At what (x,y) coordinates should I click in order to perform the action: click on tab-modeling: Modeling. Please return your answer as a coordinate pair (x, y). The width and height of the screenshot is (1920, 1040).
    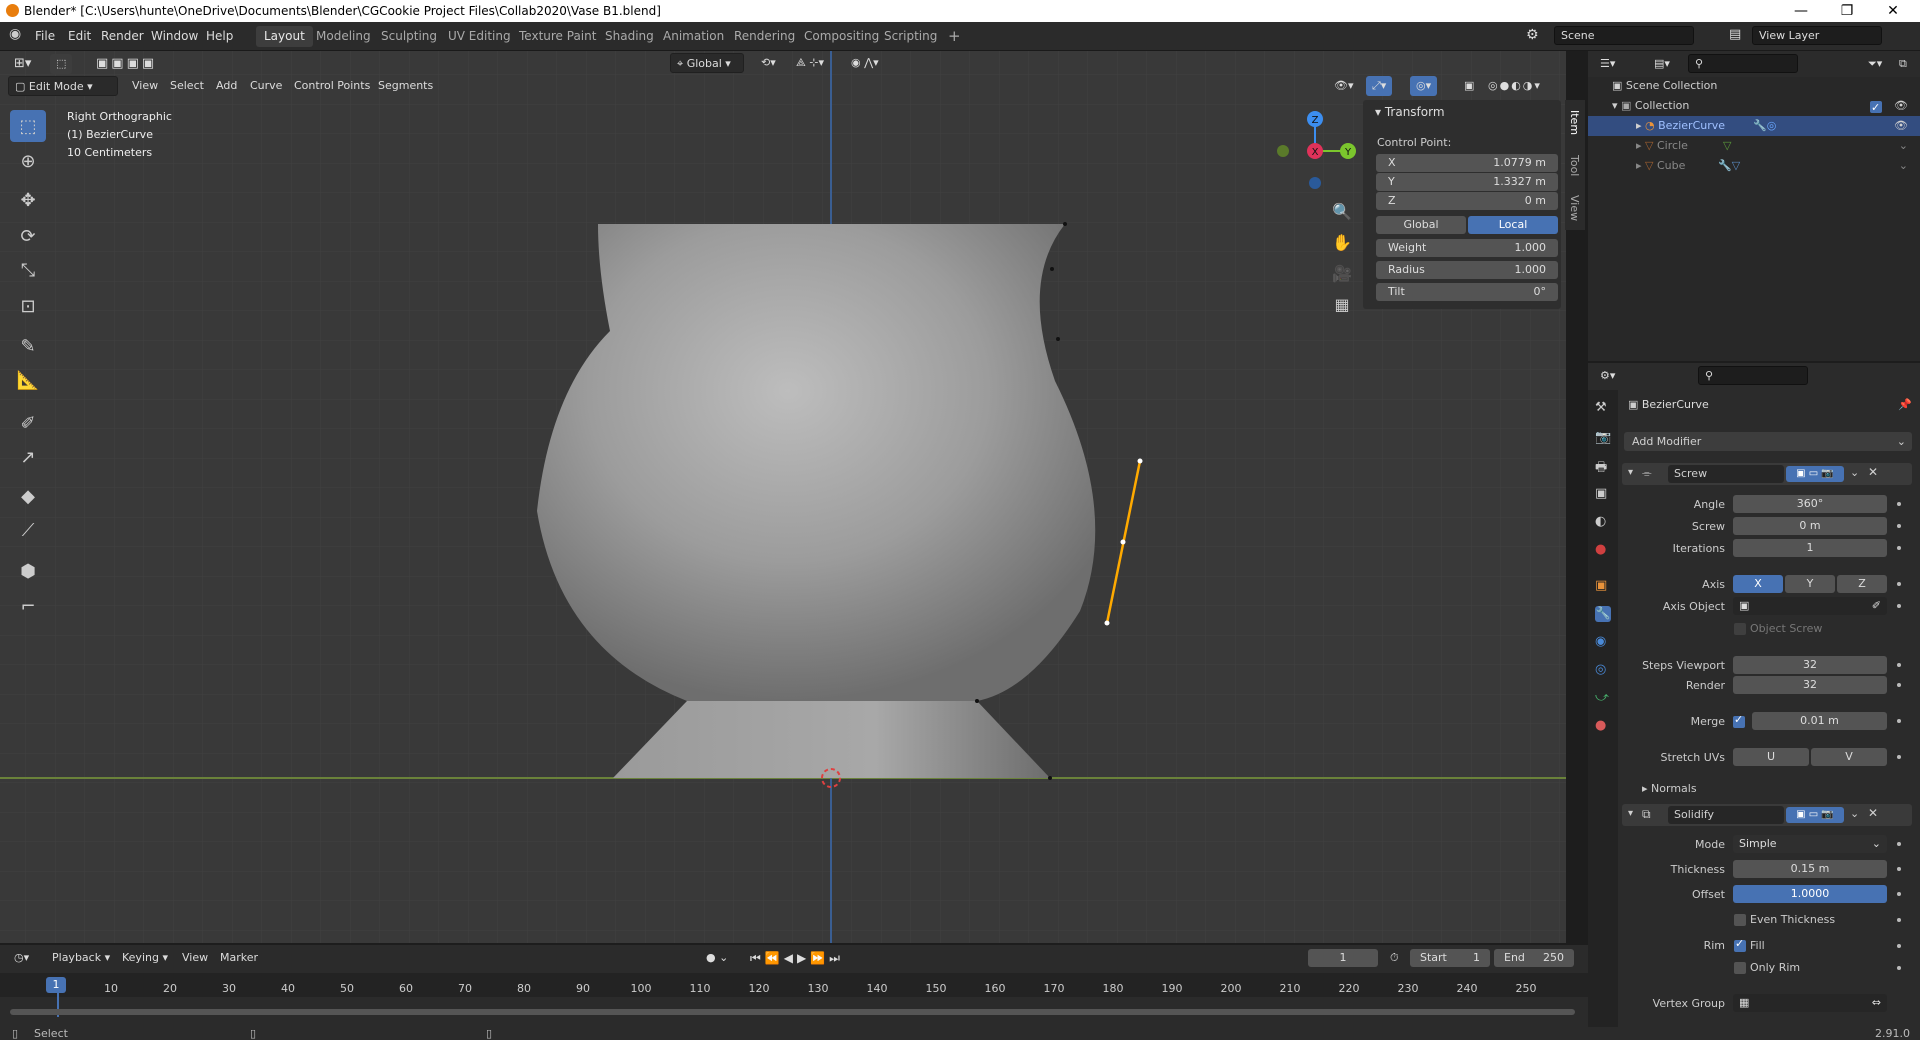
    Looking at the image, I should click on (343, 36).